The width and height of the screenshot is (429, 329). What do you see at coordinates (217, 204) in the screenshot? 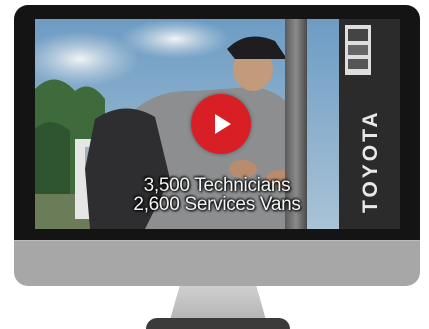
I see `caption-line-2: 2,600 Services Vans` at bounding box center [217, 204].